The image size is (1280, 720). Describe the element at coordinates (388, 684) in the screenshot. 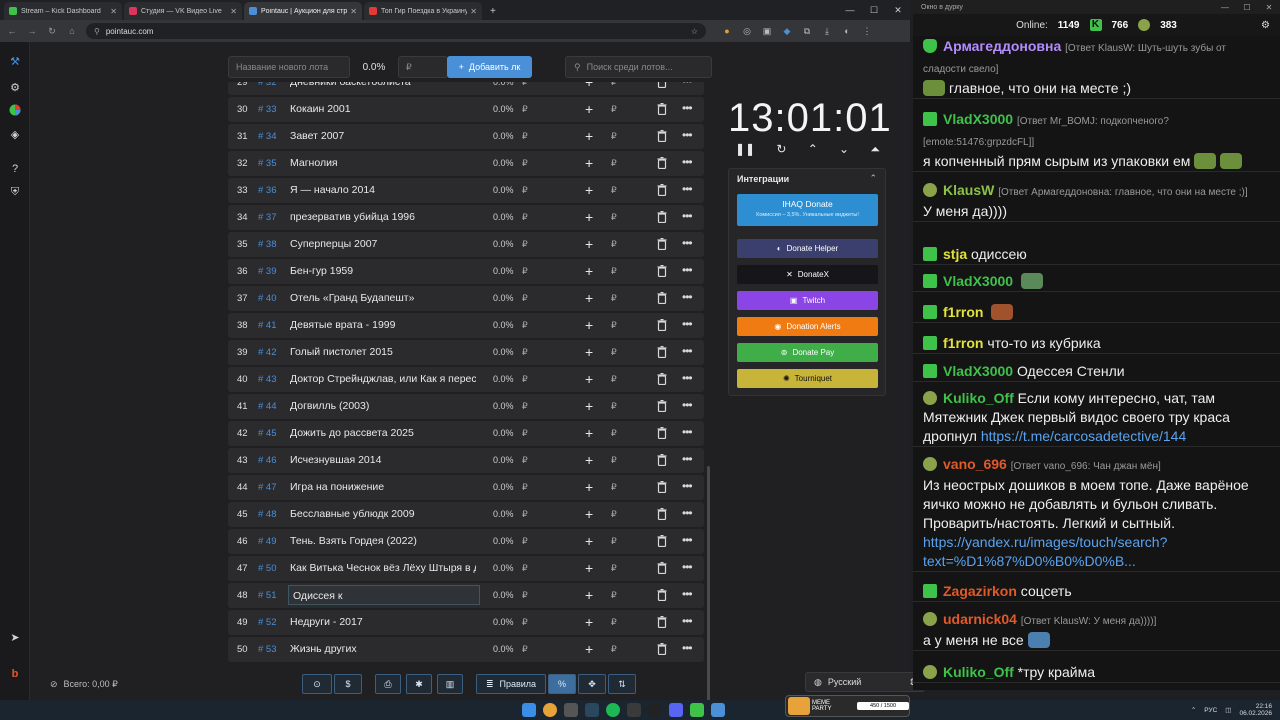

I see `save-button: ⎙` at that location.